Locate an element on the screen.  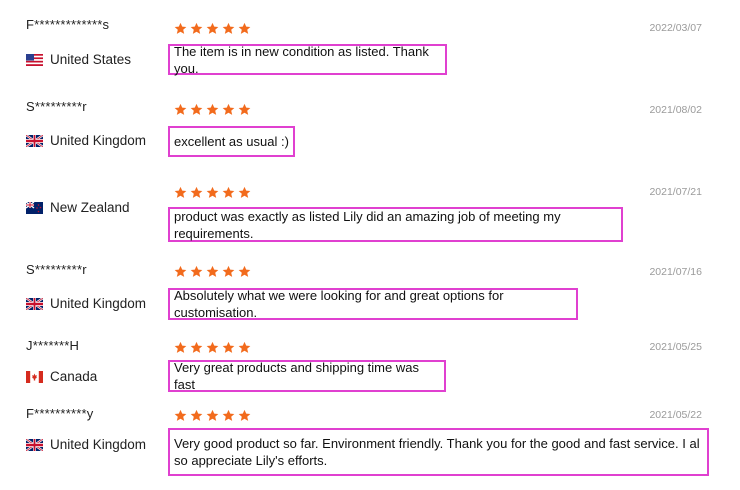
reviewer-name: F*************s is located at coordinates (68, 24).